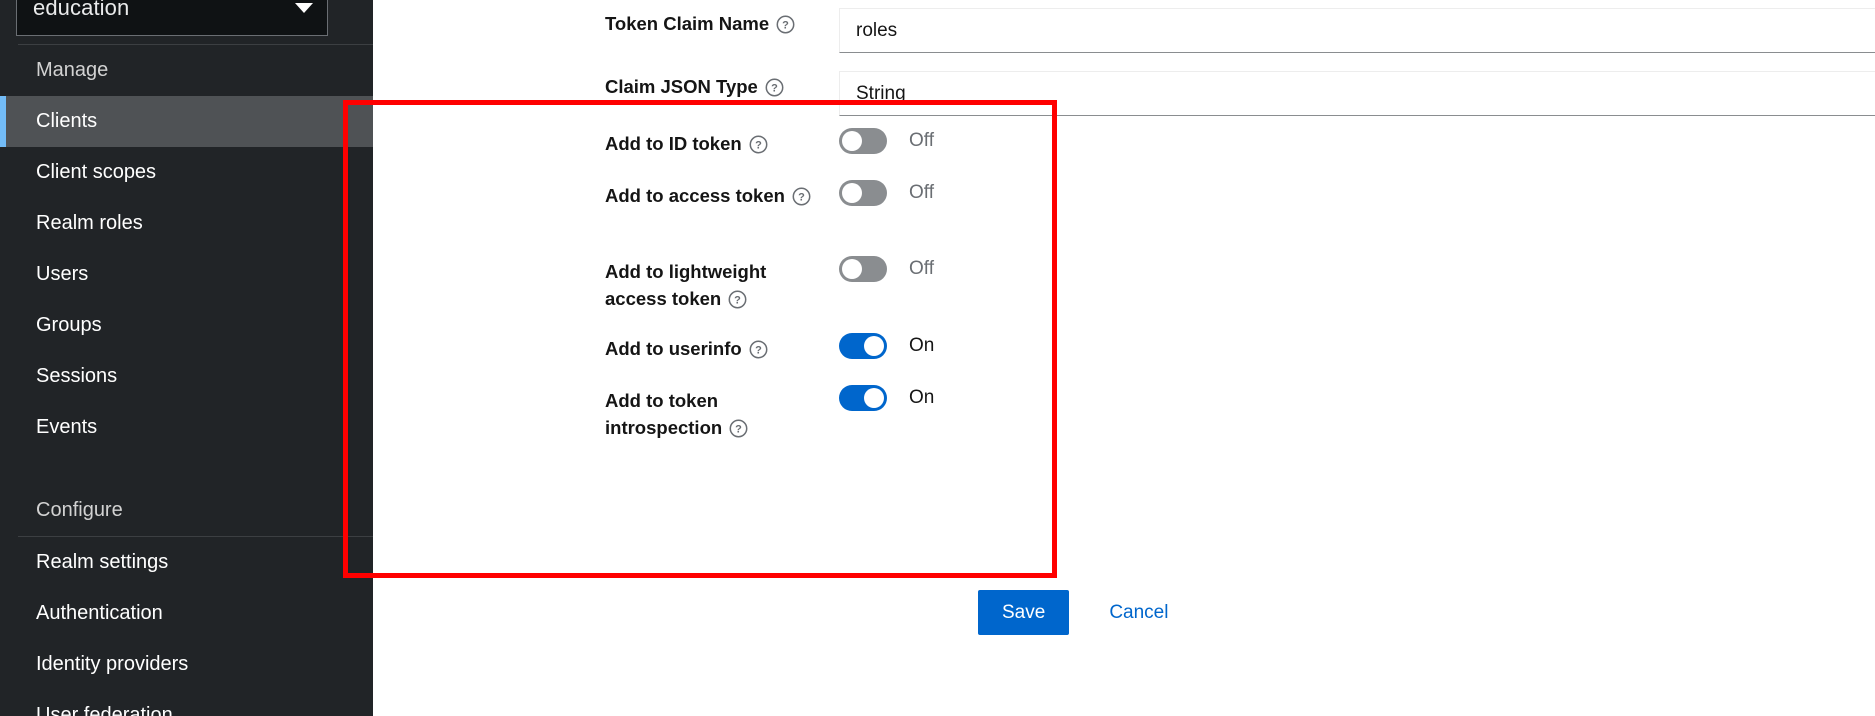 The height and width of the screenshot is (716, 1875). I want to click on realm-selector-container: education, so click(186, 22).